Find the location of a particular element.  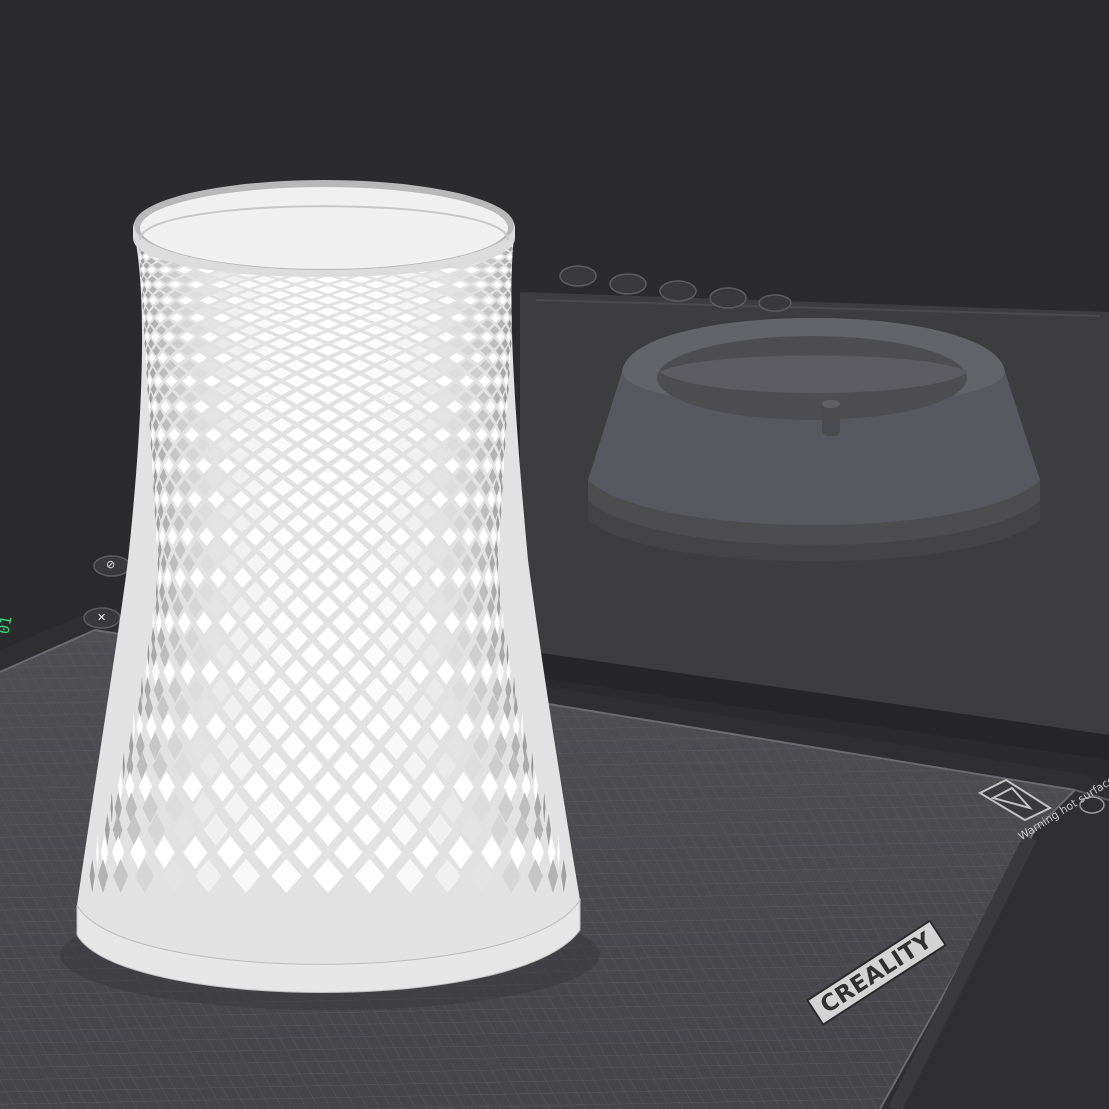

orient-icon is located at coordinates (112, 566).